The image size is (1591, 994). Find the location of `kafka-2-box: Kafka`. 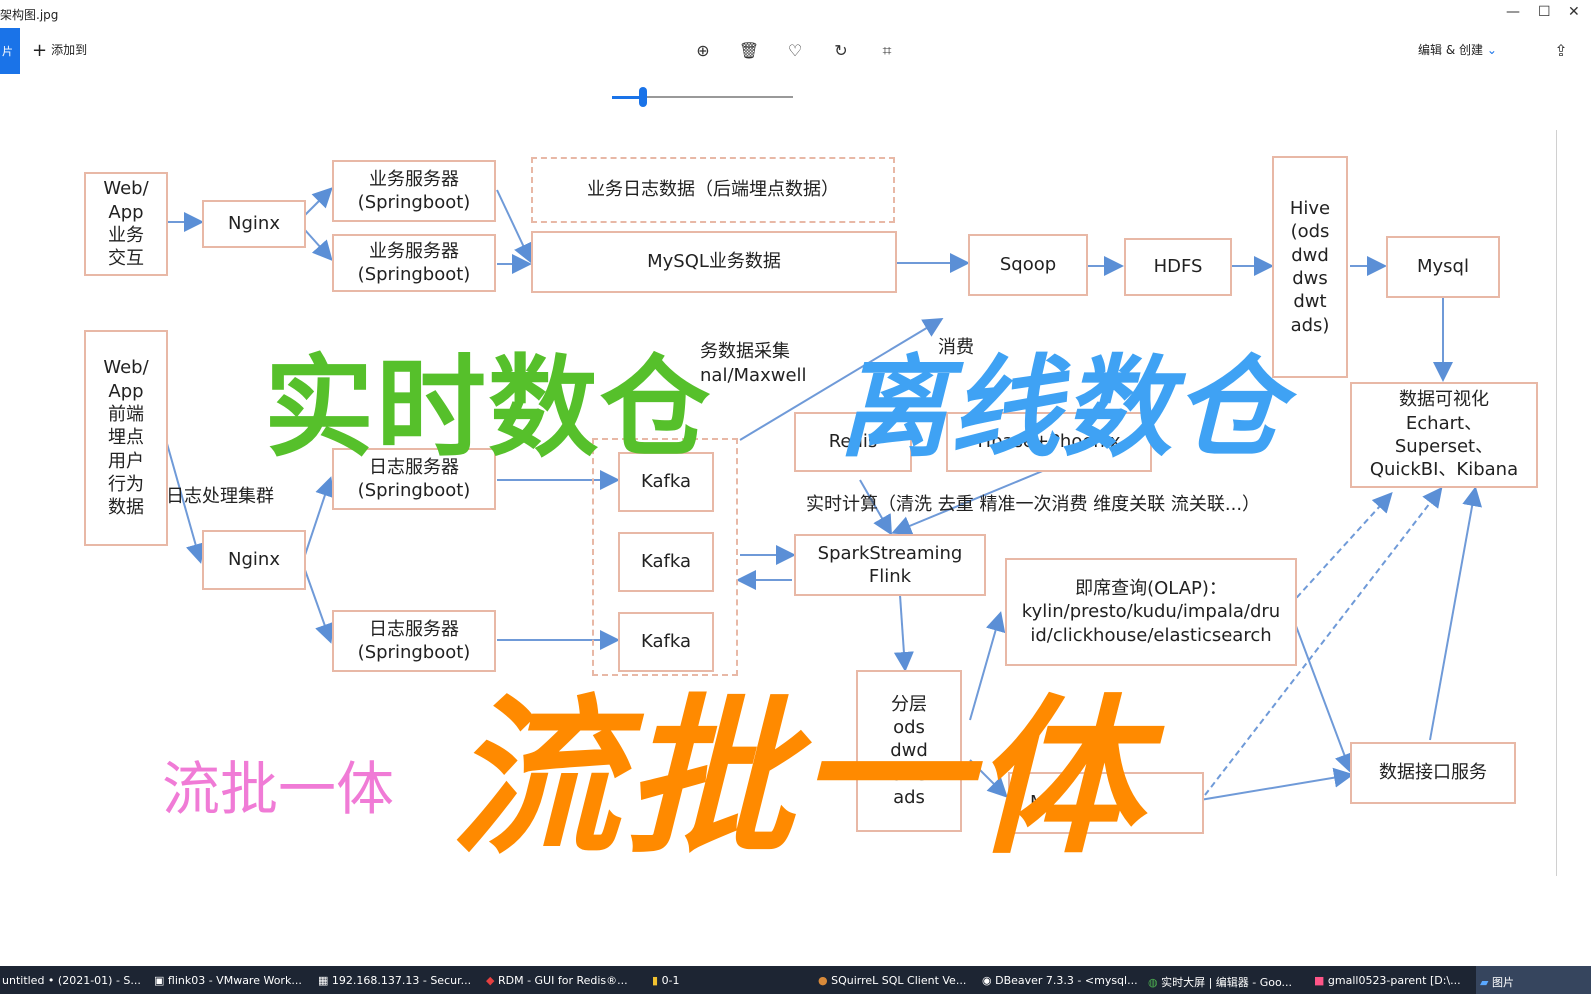

kafka-2-box: Kafka is located at coordinates (666, 562).